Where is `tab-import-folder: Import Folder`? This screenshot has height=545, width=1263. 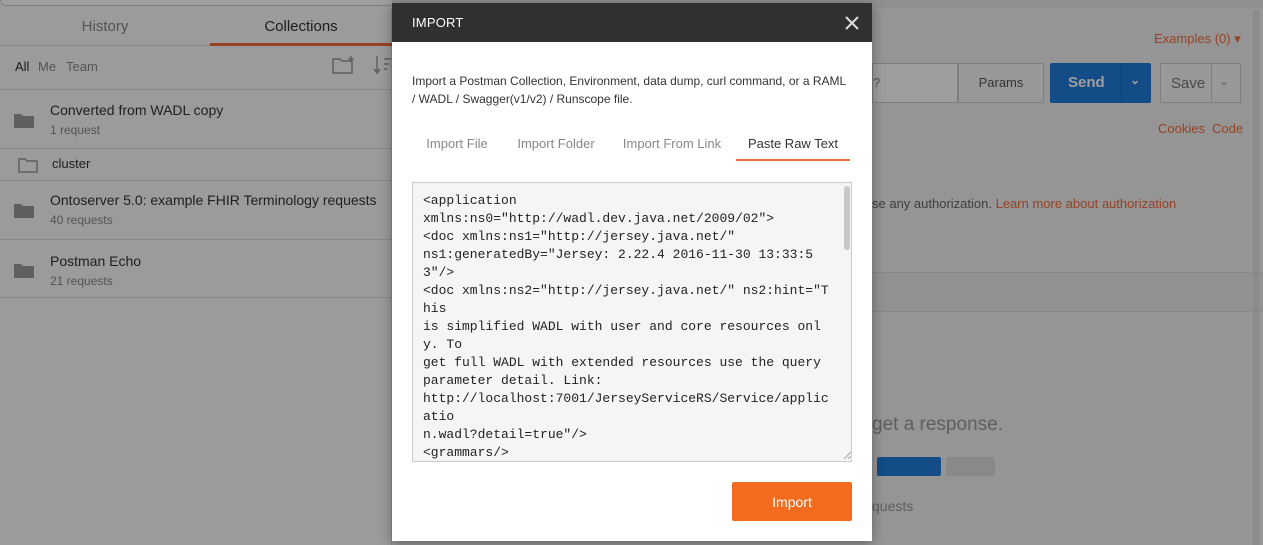 tab-import-folder: Import Folder is located at coordinates (556, 145).